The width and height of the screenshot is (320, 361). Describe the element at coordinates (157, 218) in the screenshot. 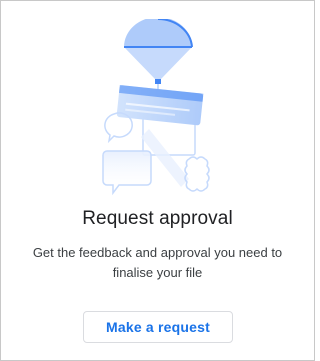

I see `page-title: Request approval` at that location.